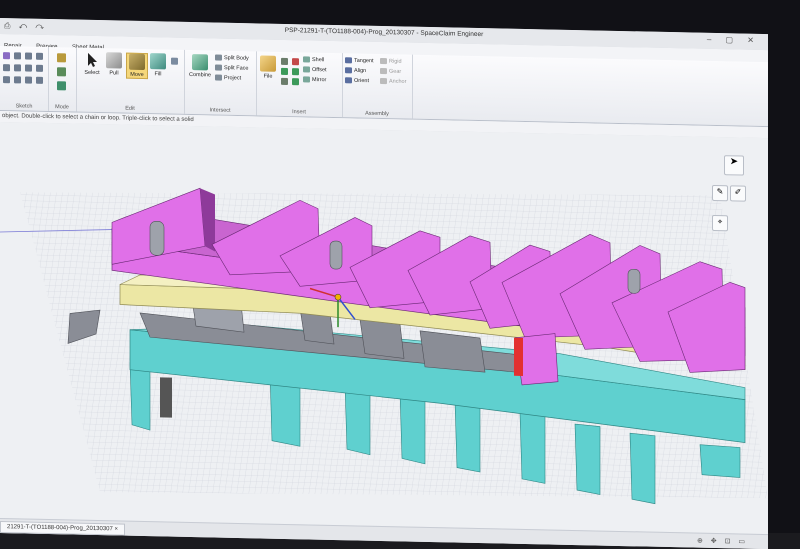  Describe the element at coordinates (28, 56) in the screenshot. I see `sketch-tangent-icon` at that location.